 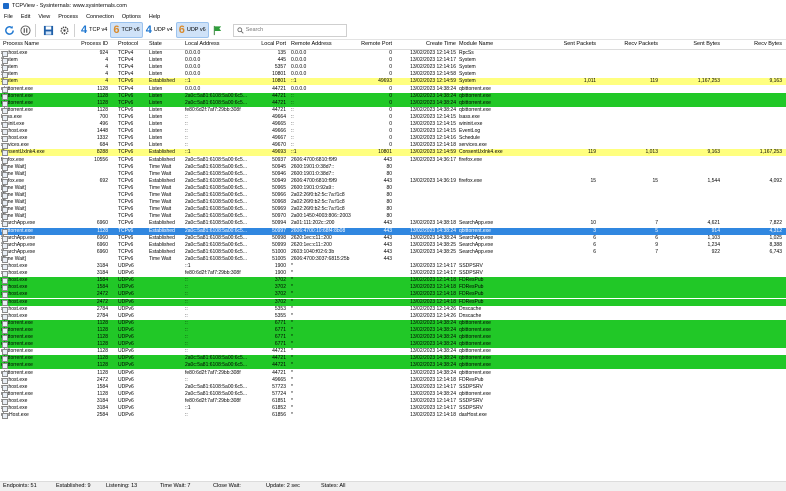 I want to click on cell-module-name: SSDPSRV, so click(x=471, y=266).